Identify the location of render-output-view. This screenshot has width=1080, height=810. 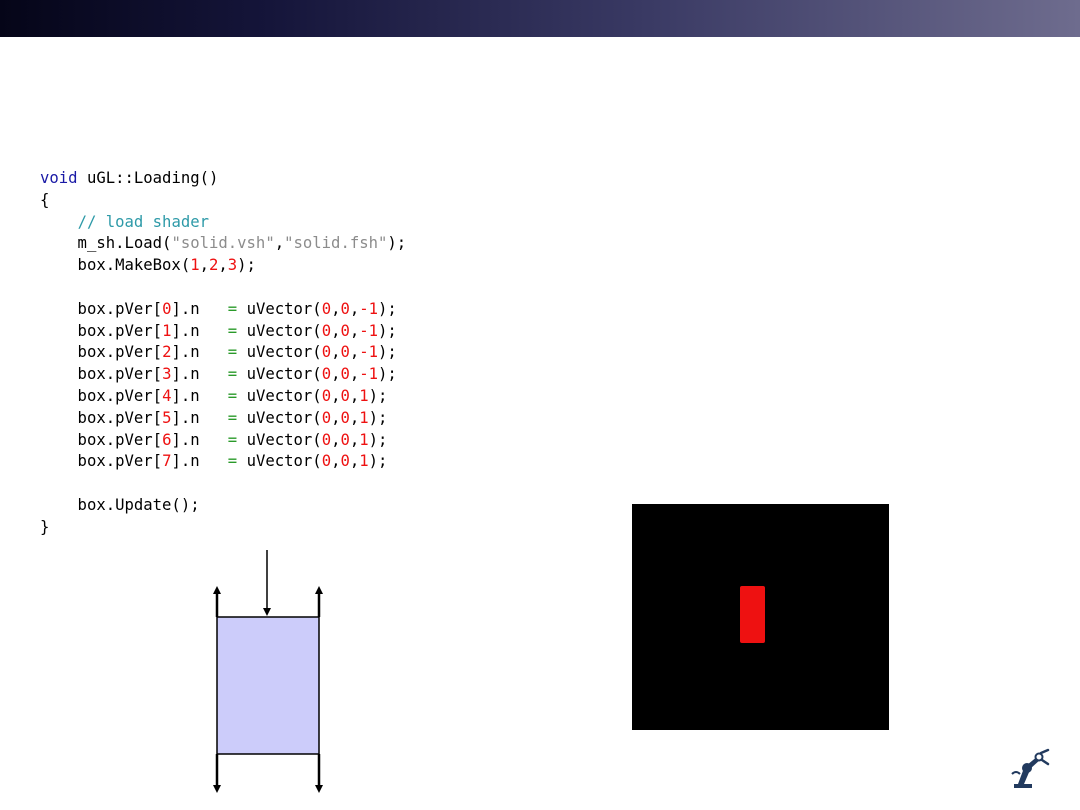
(760, 617).